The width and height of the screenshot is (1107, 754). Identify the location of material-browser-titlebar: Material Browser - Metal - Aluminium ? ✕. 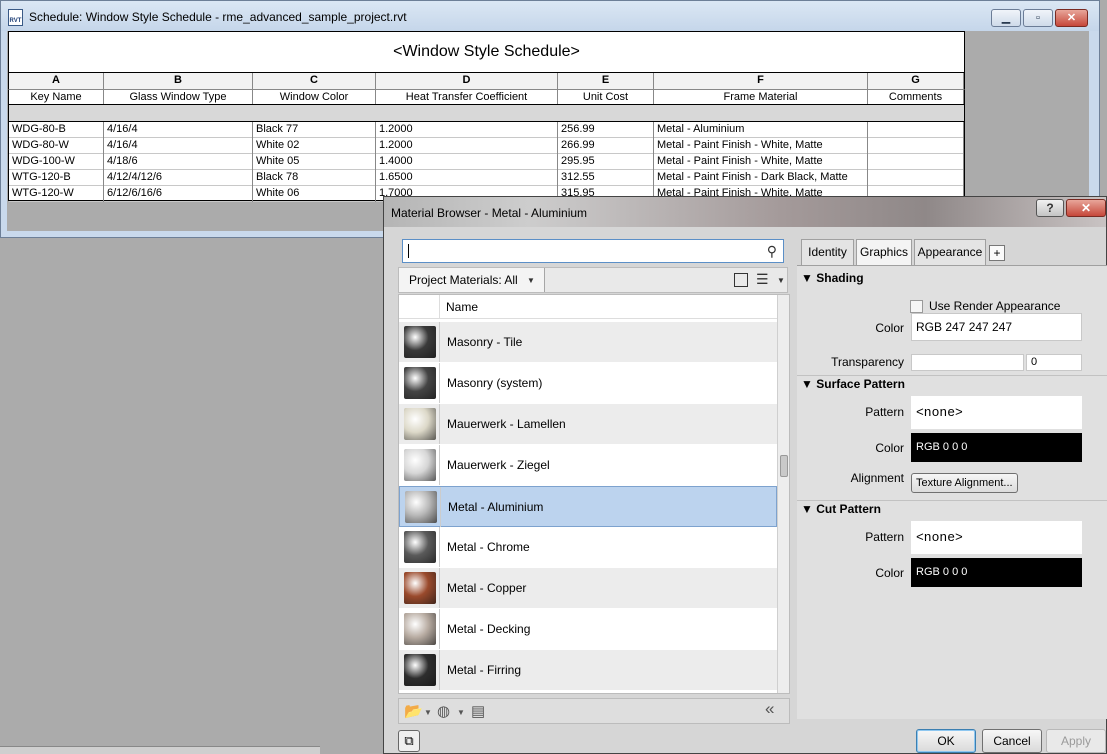
(745, 212).